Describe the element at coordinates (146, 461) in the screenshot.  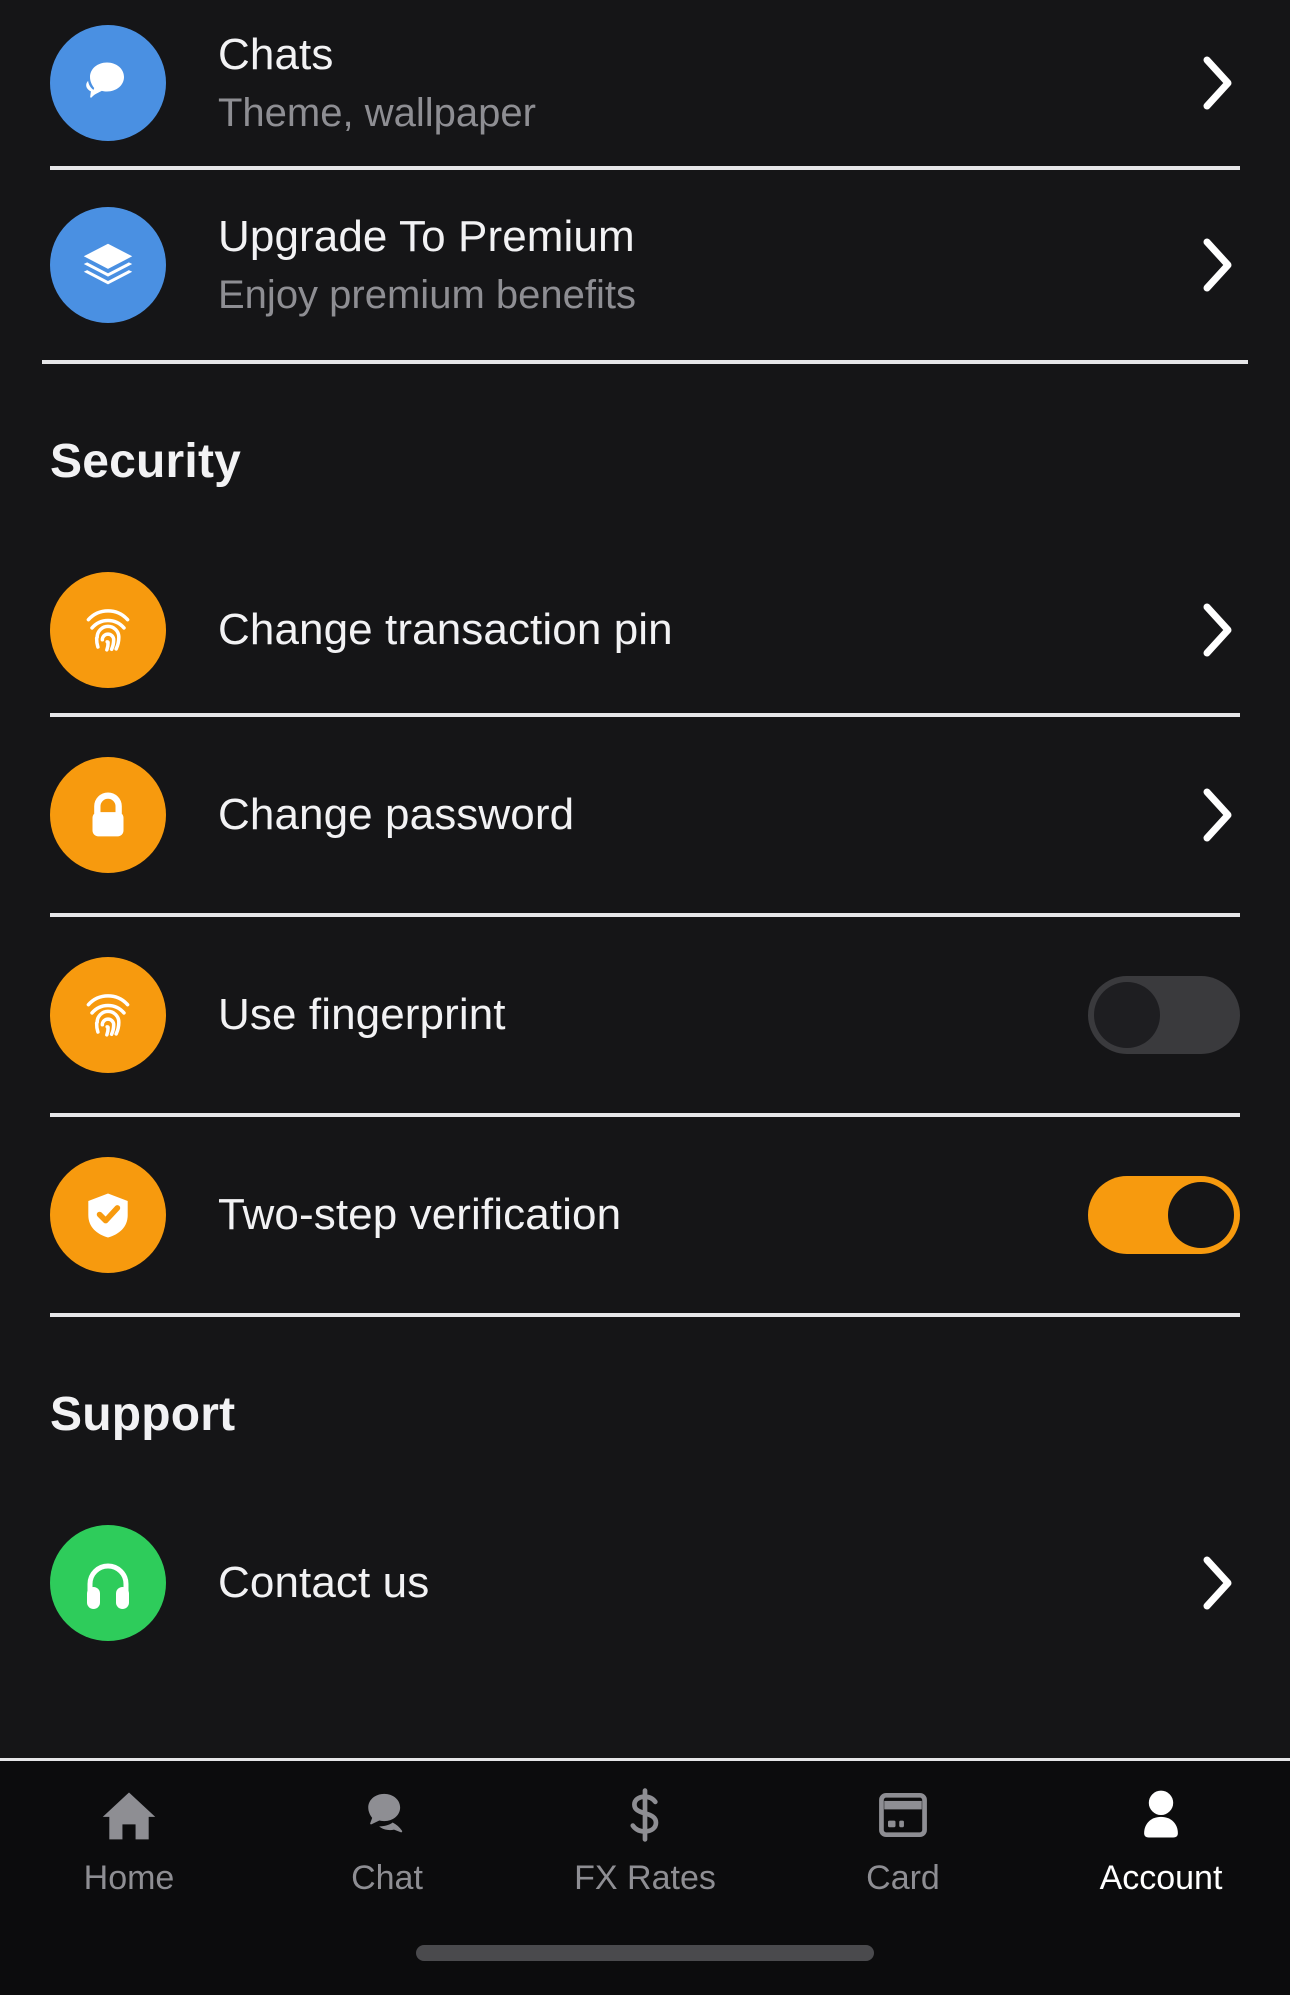
I see `section-heading-security: Security` at that location.